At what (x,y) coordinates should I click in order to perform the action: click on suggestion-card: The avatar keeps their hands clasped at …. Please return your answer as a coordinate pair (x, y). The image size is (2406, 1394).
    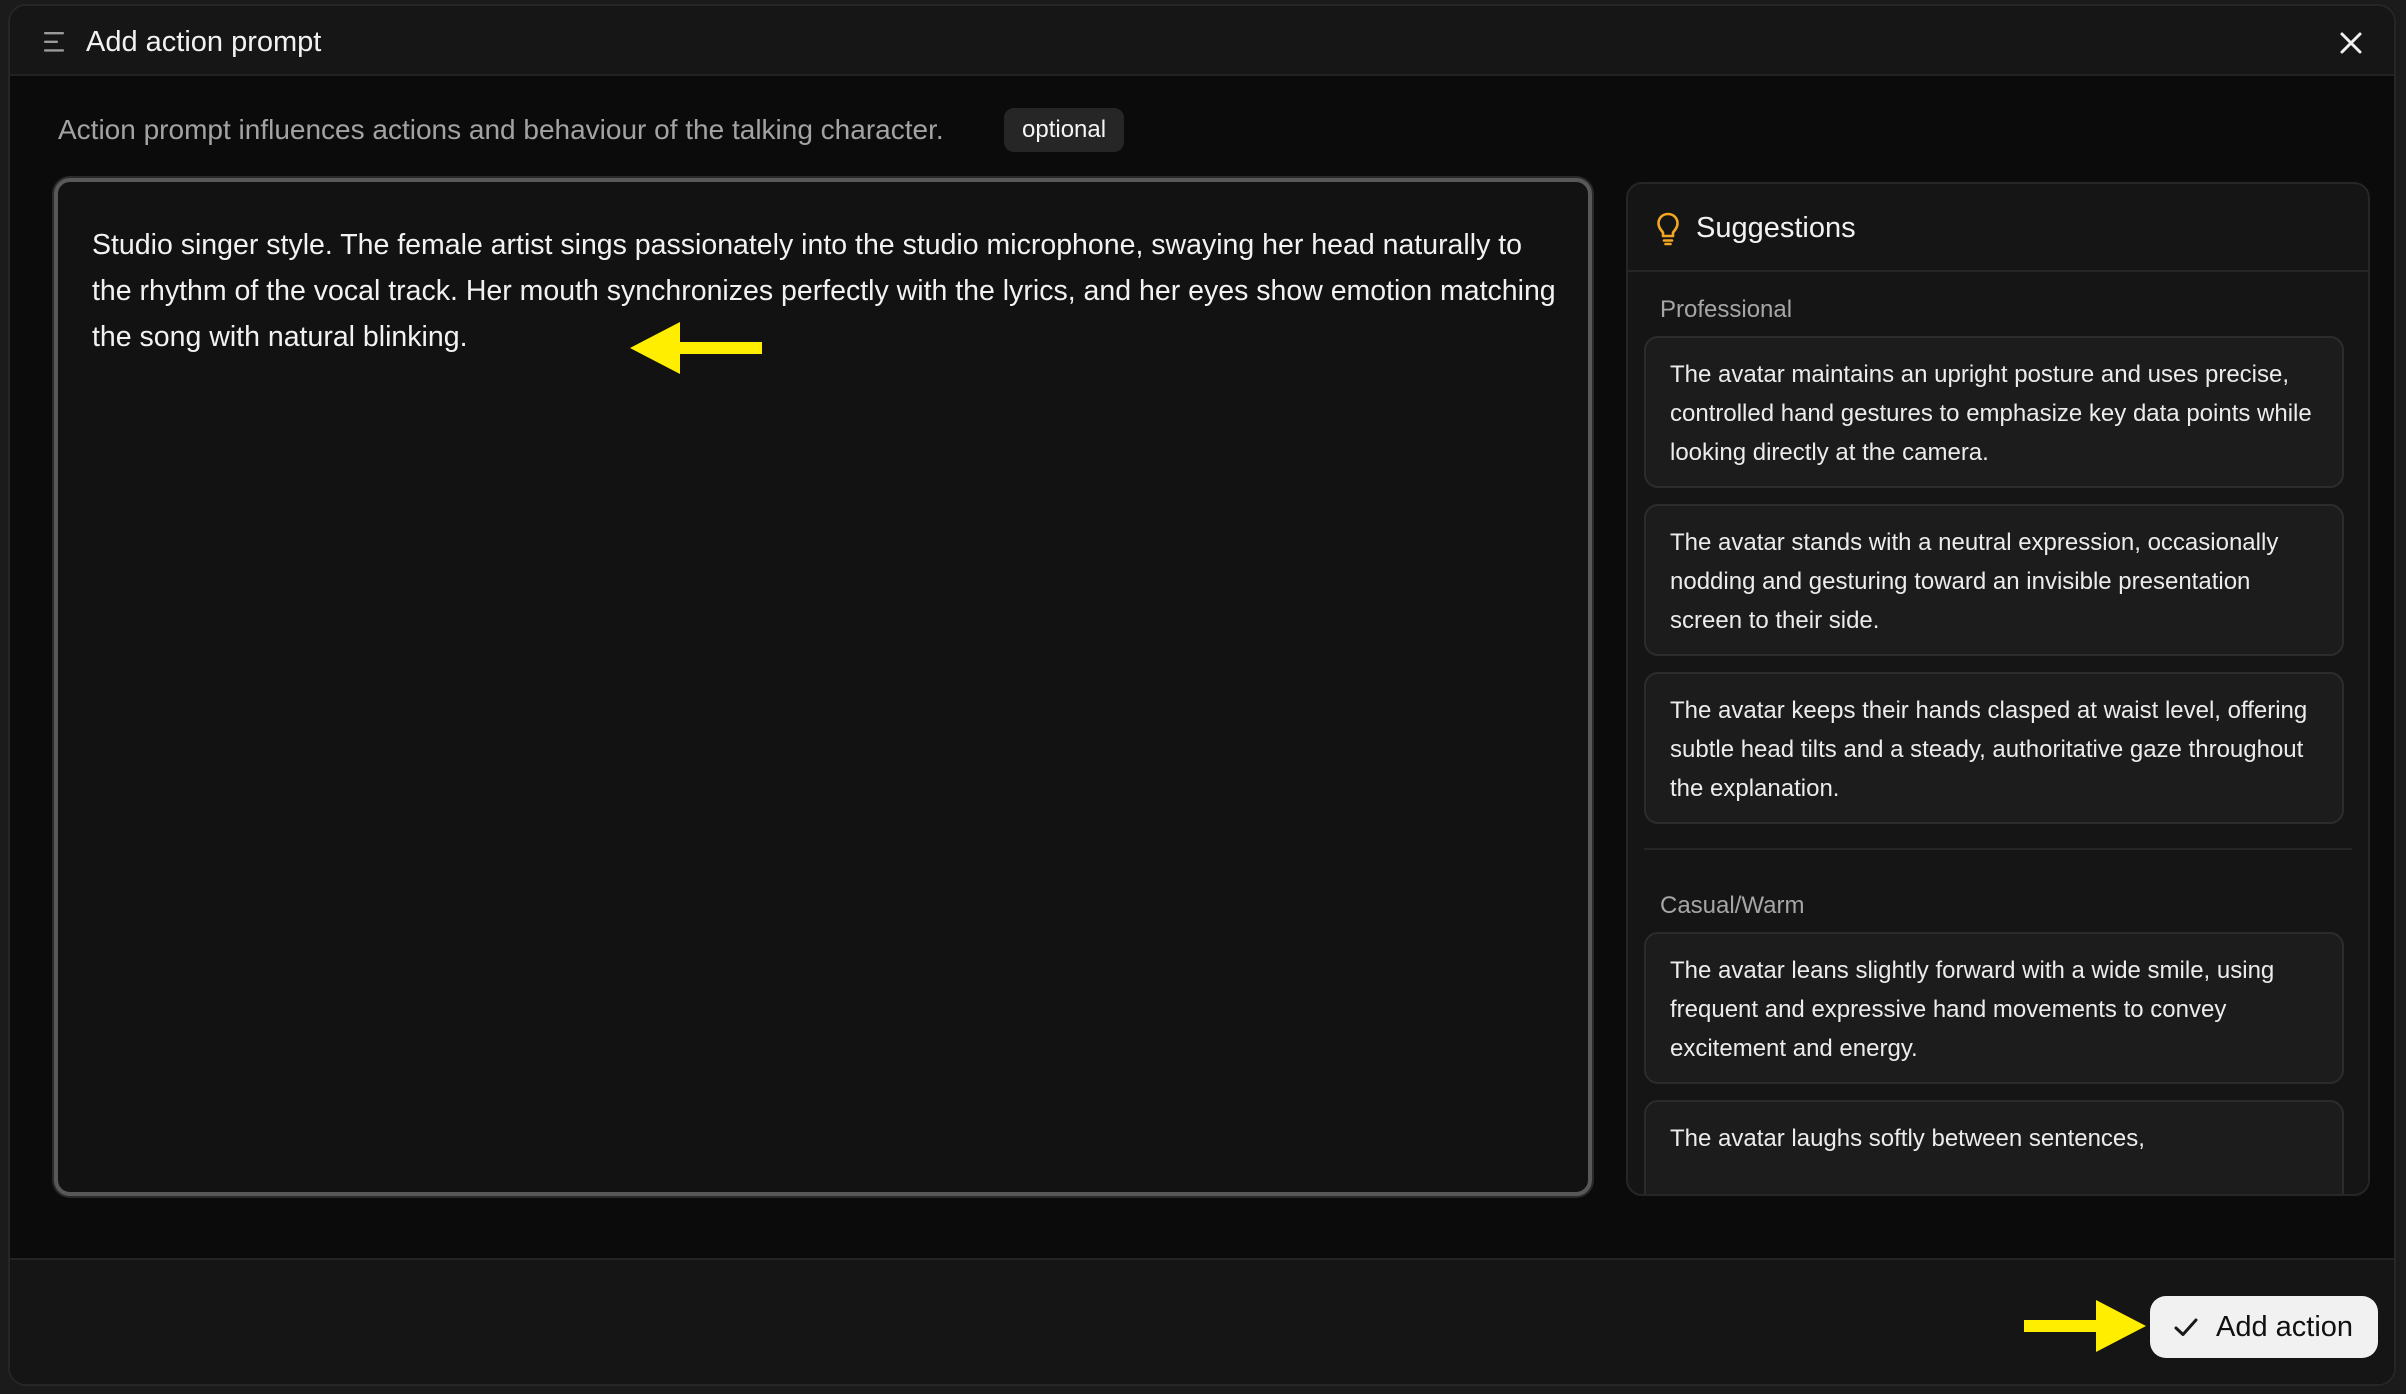
    Looking at the image, I should click on (1994, 748).